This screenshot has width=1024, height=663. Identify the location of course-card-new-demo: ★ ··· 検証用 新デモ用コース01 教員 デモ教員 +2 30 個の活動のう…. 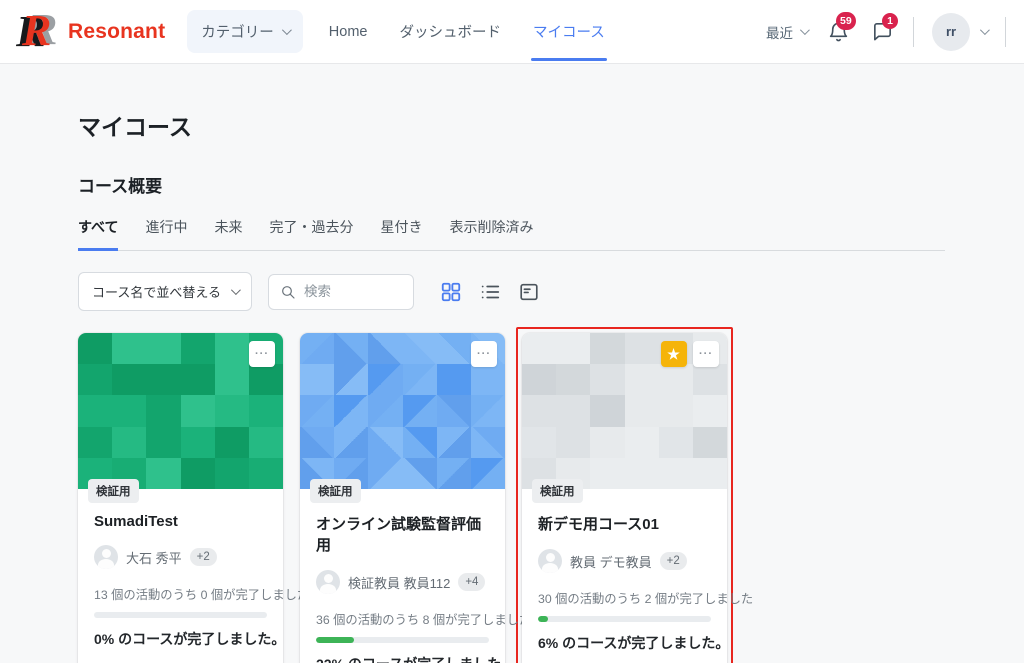
(638, 498).